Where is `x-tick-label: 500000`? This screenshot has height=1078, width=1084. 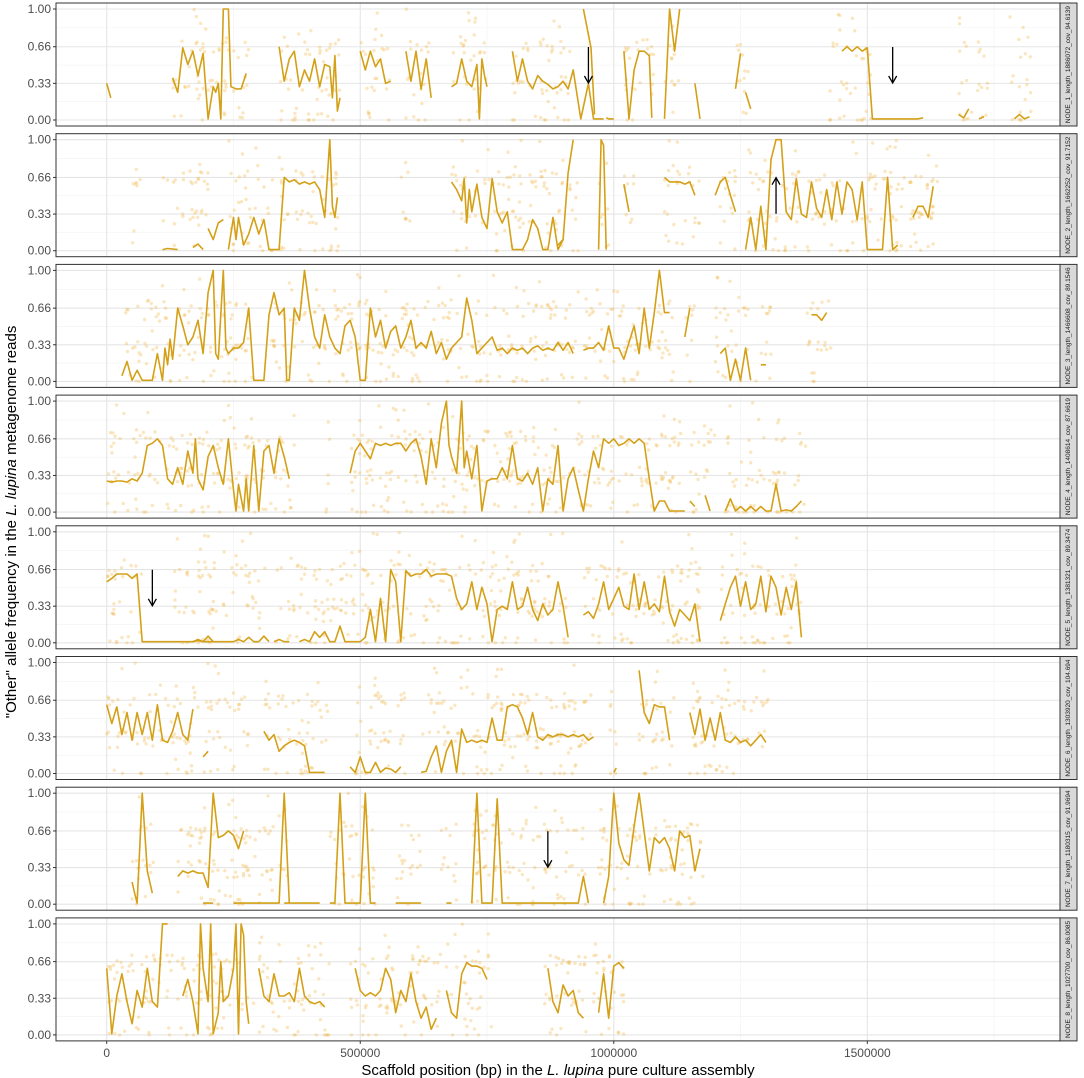 x-tick-label: 500000 is located at coordinates (360, 1053).